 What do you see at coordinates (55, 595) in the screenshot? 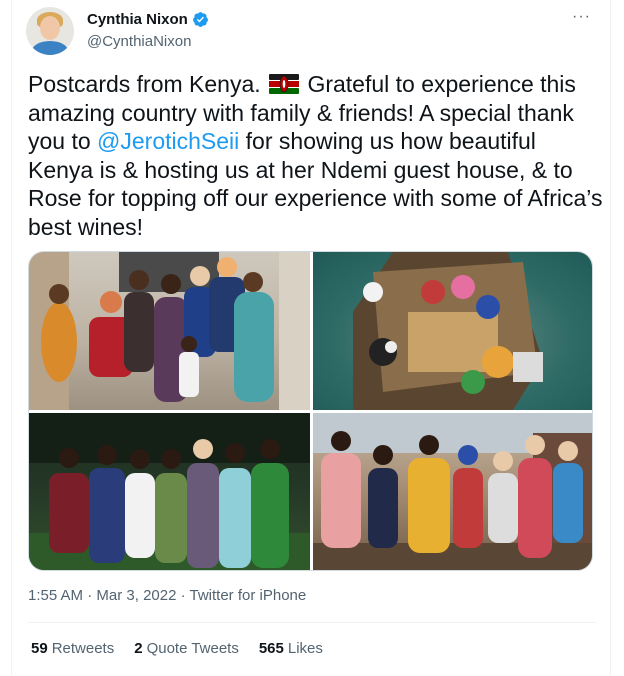
I see `tweet-time: 1:55 AM` at bounding box center [55, 595].